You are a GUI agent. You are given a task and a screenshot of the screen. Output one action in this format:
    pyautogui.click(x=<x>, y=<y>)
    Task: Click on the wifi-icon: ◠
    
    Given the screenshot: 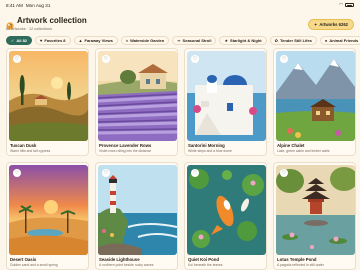 What is the action you would take?
    pyautogui.click(x=340, y=4)
    